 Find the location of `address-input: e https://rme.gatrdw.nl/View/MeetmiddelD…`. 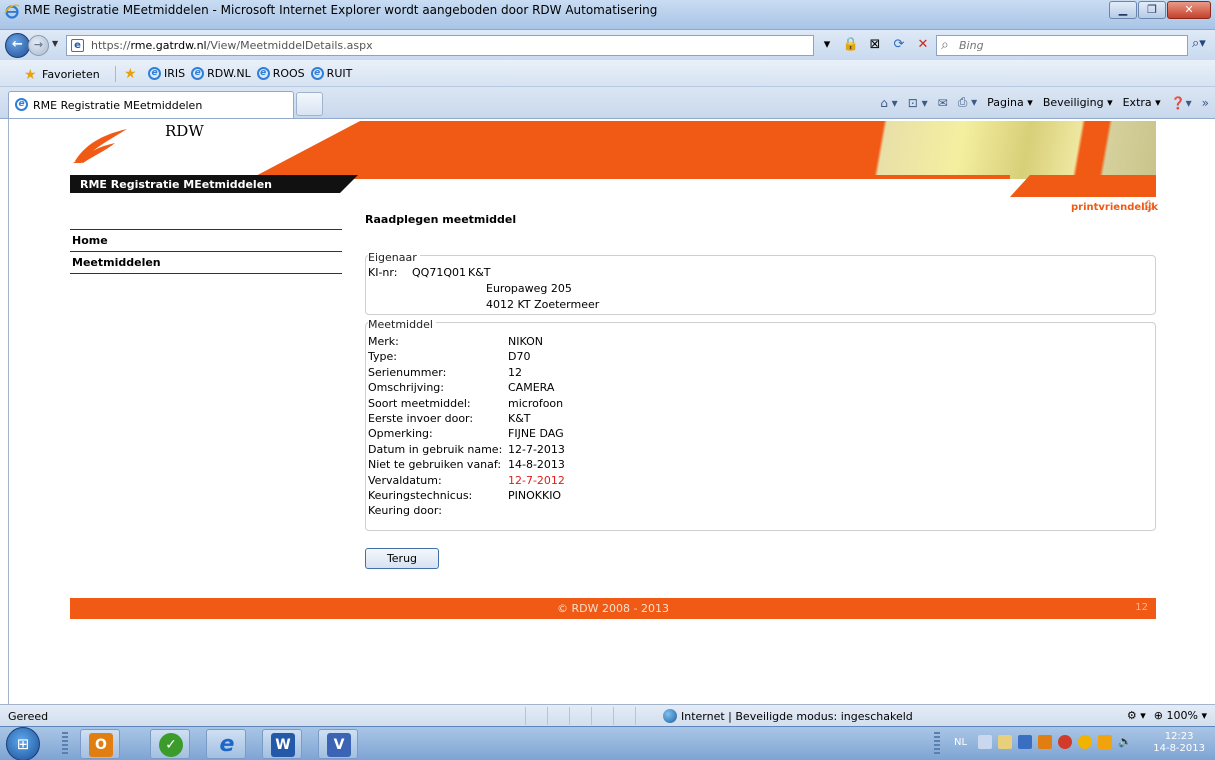

address-input: e https://rme.gatrdw.nl/View/MeetmiddelD… is located at coordinates (440, 45).